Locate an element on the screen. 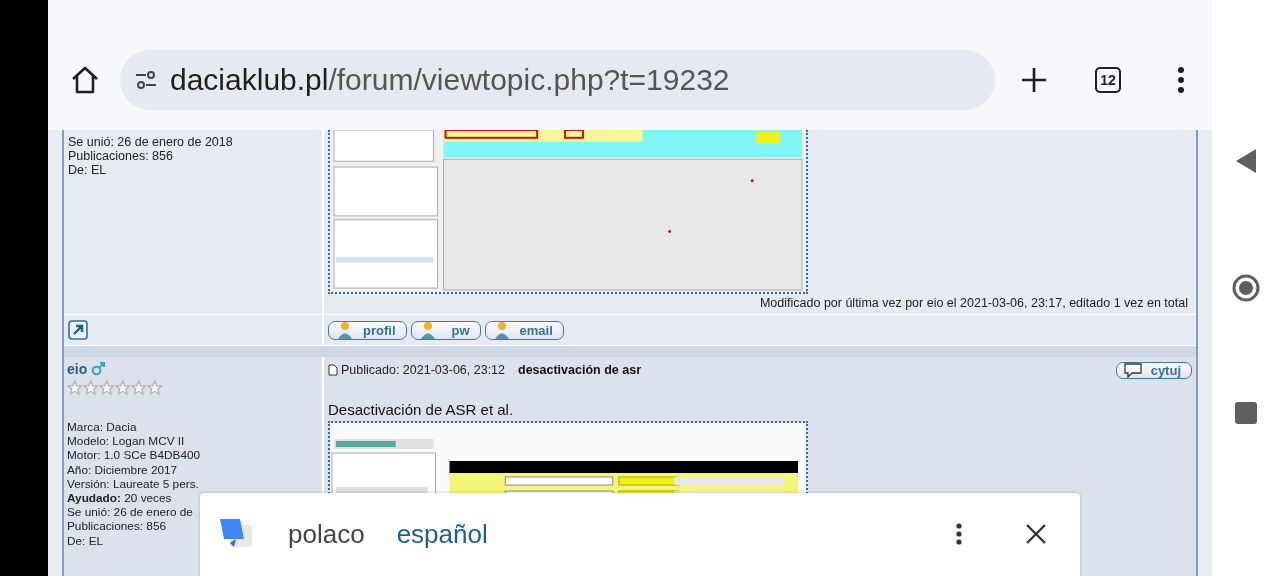 This screenshot has width=1280, height=576. close-icon is located at coordinates (1036, 534).